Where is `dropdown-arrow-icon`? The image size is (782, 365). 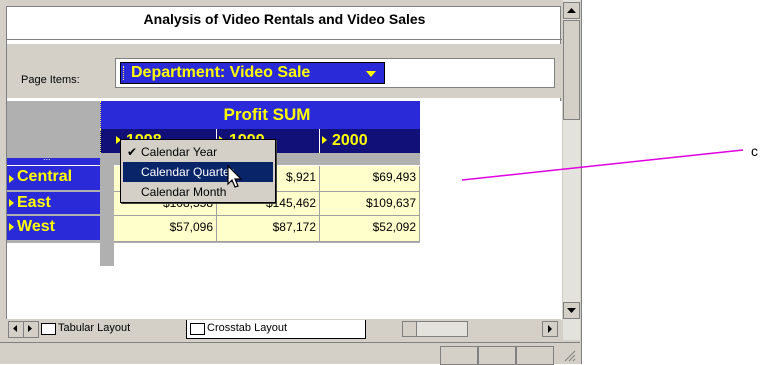
dropdown-arrow-icon is located at coordinates (371, 74).